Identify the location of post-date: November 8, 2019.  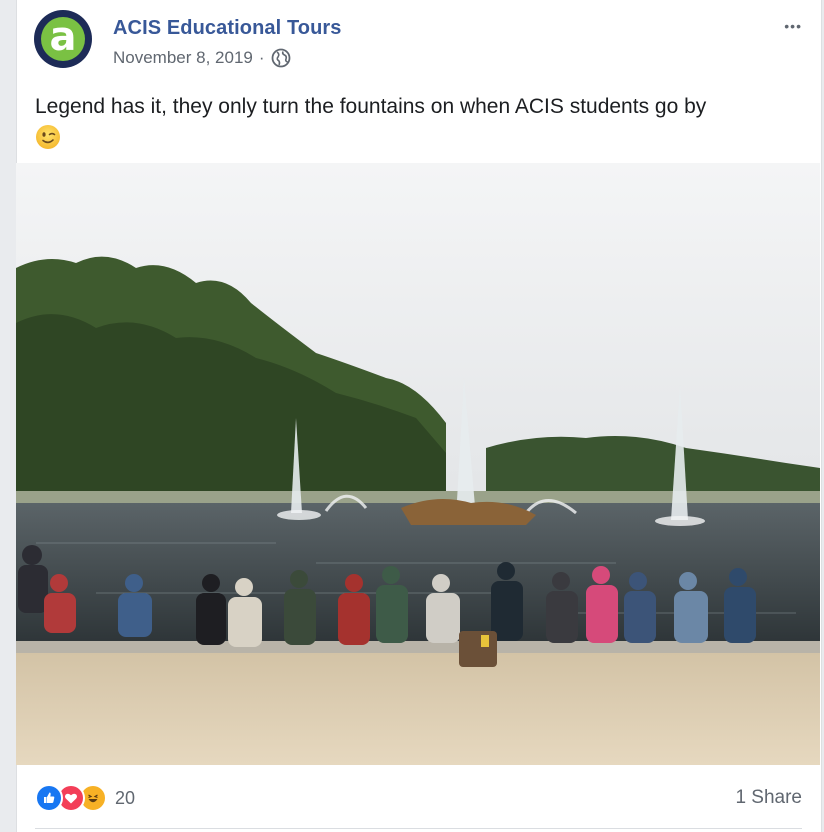
(183, 58).